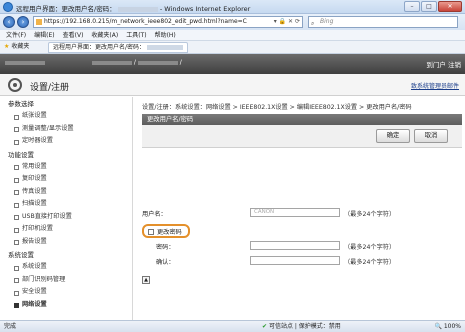  What do you see at coordinates (66, 141) in the screenshot?
I see `sidebar-item-timer: 定时器设置` at bounding box center [66, 141].